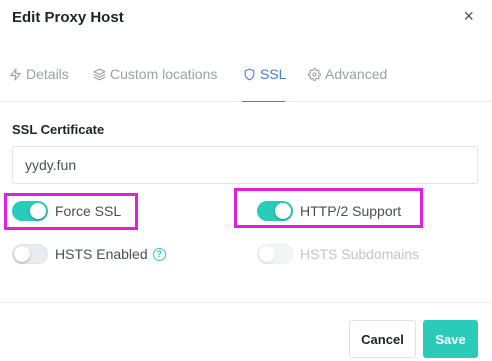  Describe the element at coordinates (101, 254) in the screenshot. I see `hsts-enabled-label: HSTS Enabled` at that location.